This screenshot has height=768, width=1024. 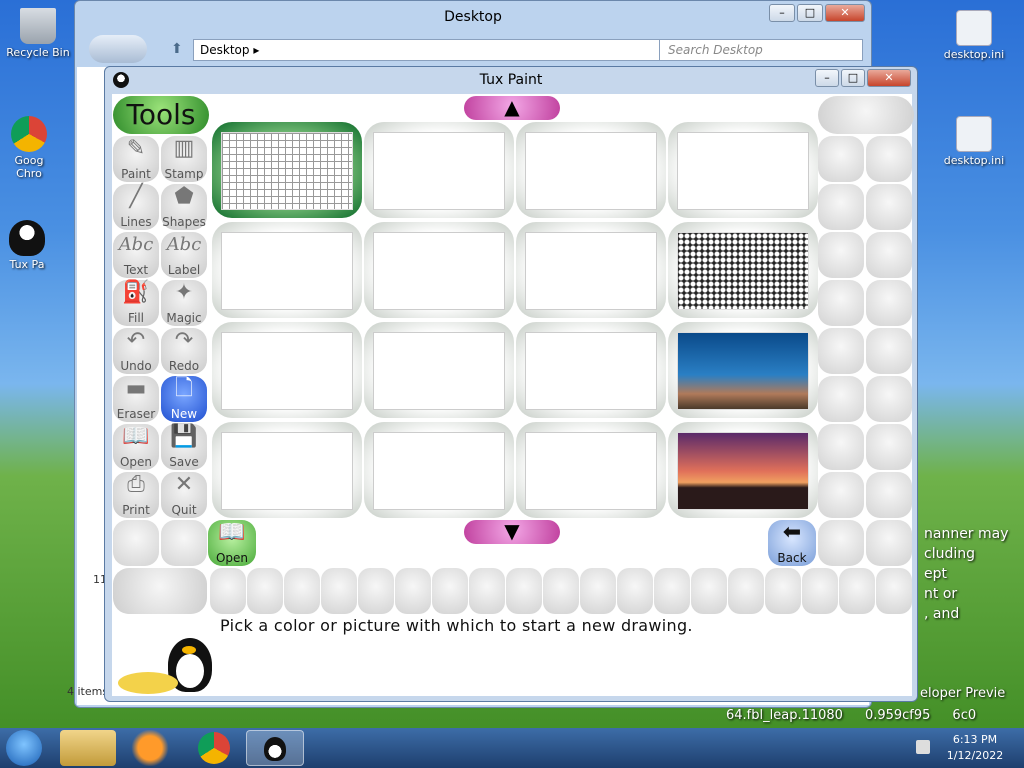 I want to click on chrome-taskbar-button, so click(x=214, y=748).